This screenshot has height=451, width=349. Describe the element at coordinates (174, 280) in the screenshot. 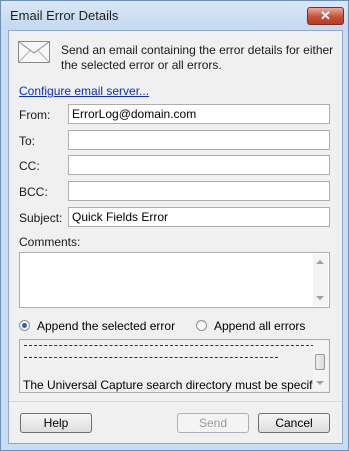

I see `comments-textarea` at that location.